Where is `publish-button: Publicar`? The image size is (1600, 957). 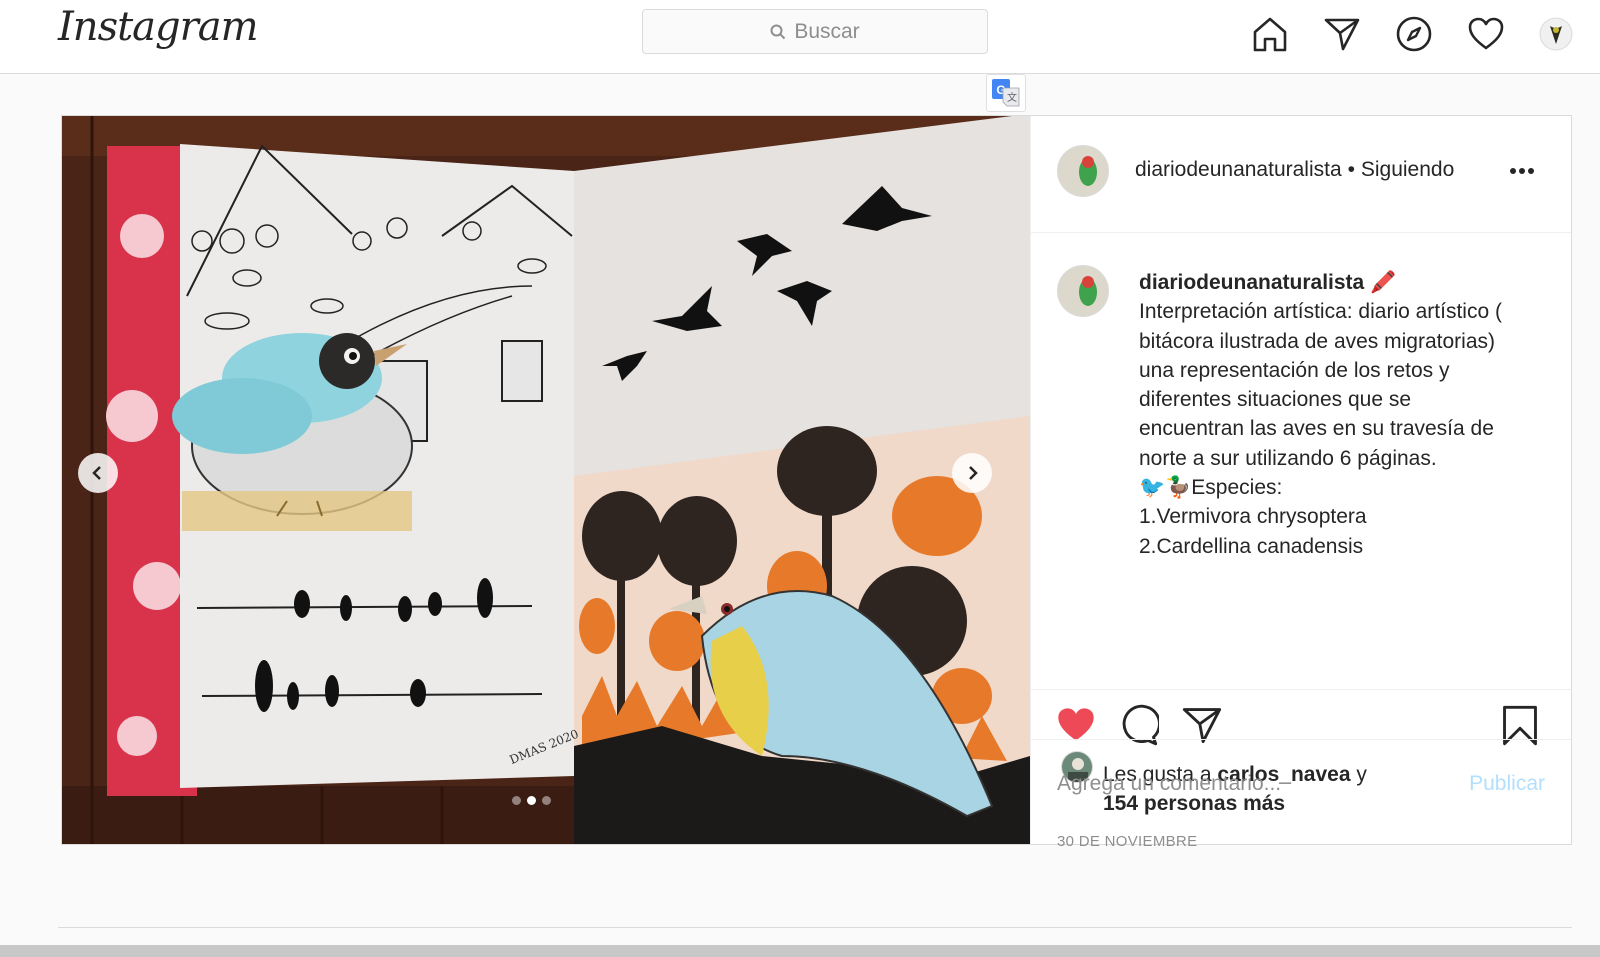
publish-button: Publicar is located at coordinates (1507, 784).